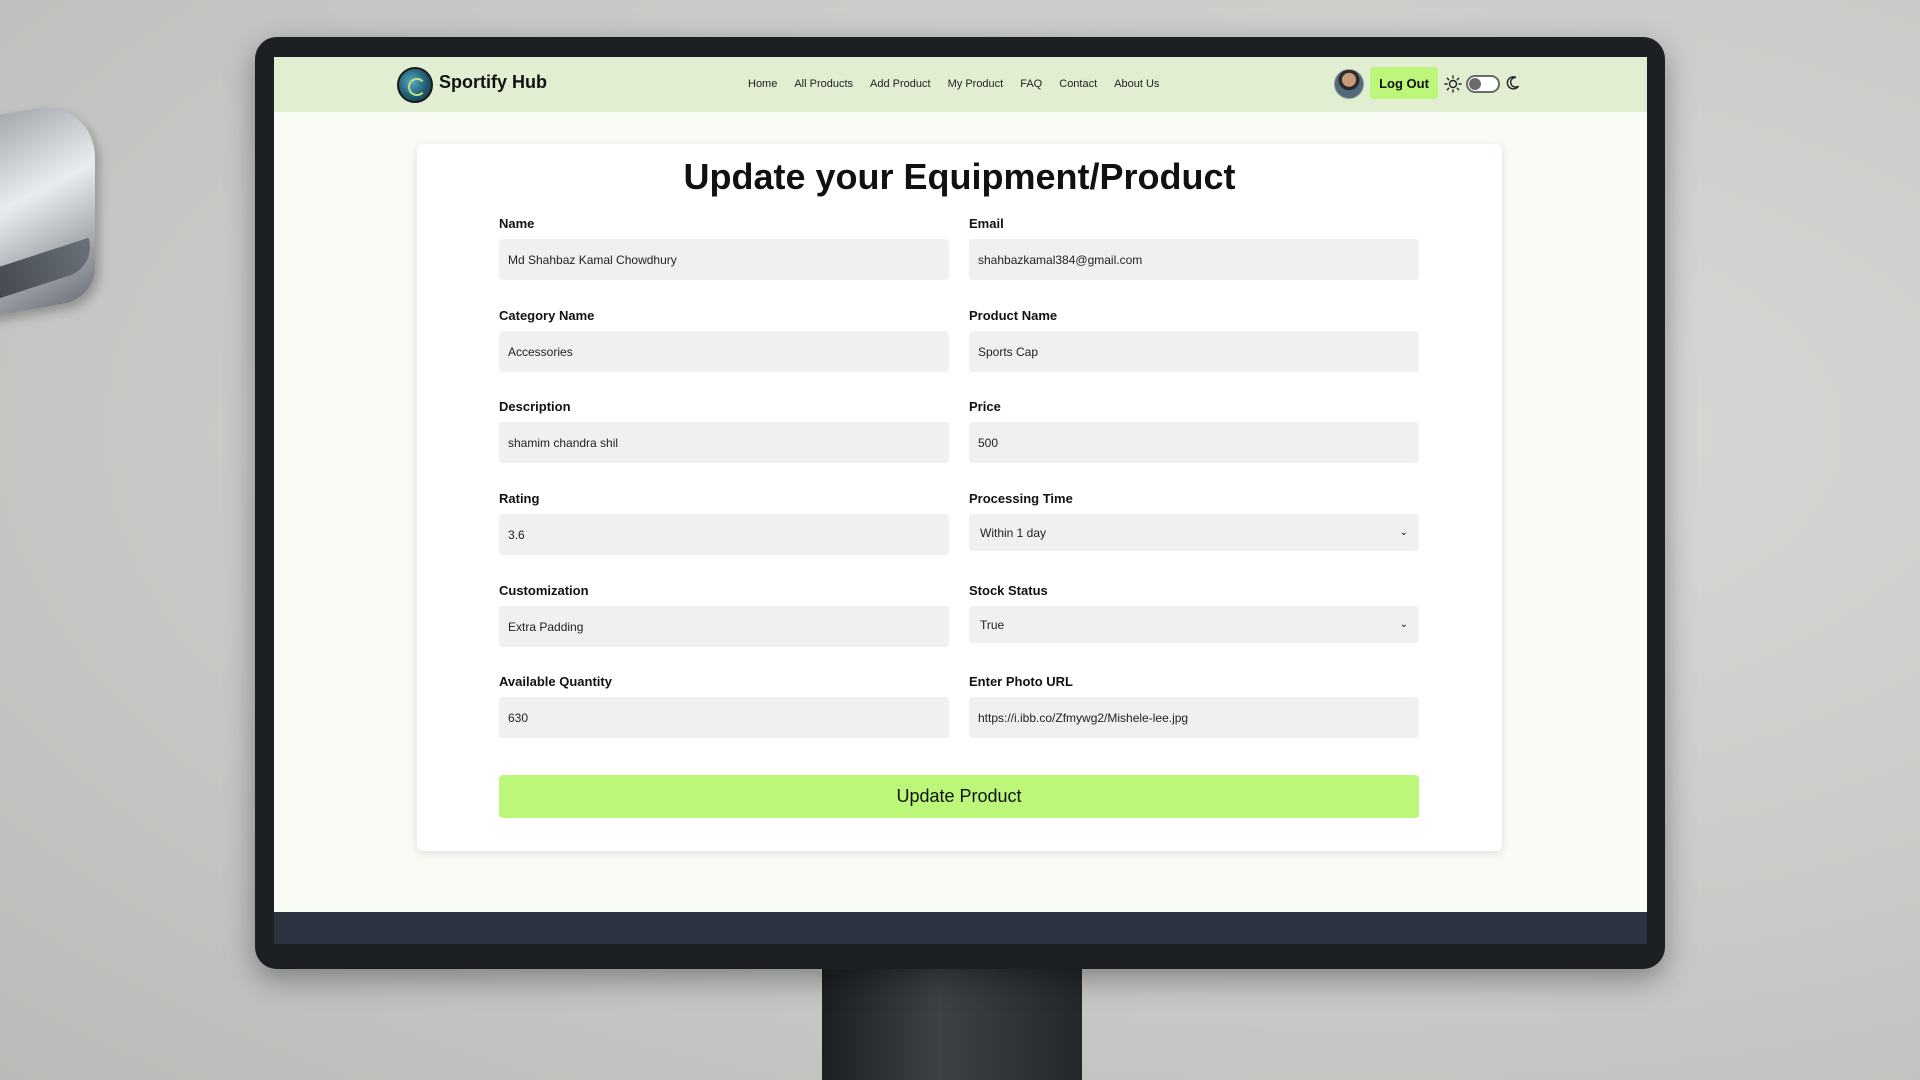  What do you see at coordinates (992, 624) in the screenshot?
I see `stock-status-value: True` at bounding box center [992, 624].